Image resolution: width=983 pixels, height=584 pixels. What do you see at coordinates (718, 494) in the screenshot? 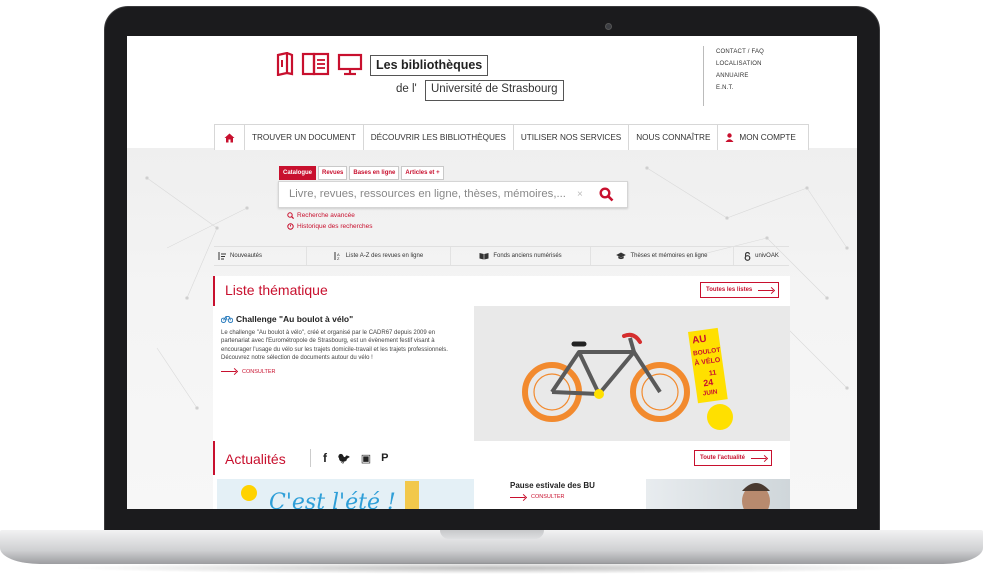
I see `news-item-image` at bounding box center [718, 494].